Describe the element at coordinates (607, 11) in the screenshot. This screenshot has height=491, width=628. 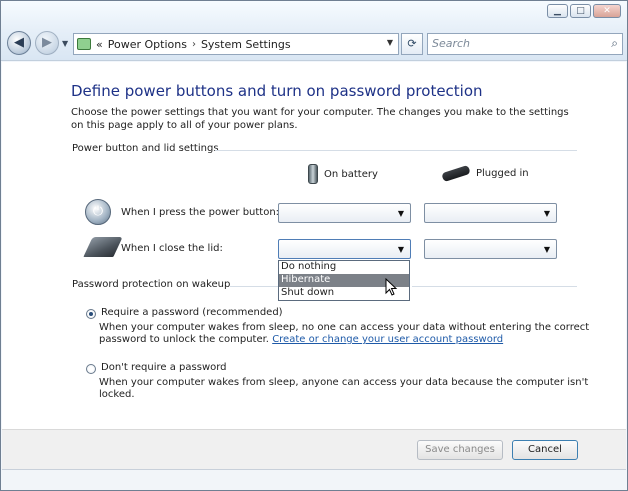
I see `close-icon: ✕` at that location.